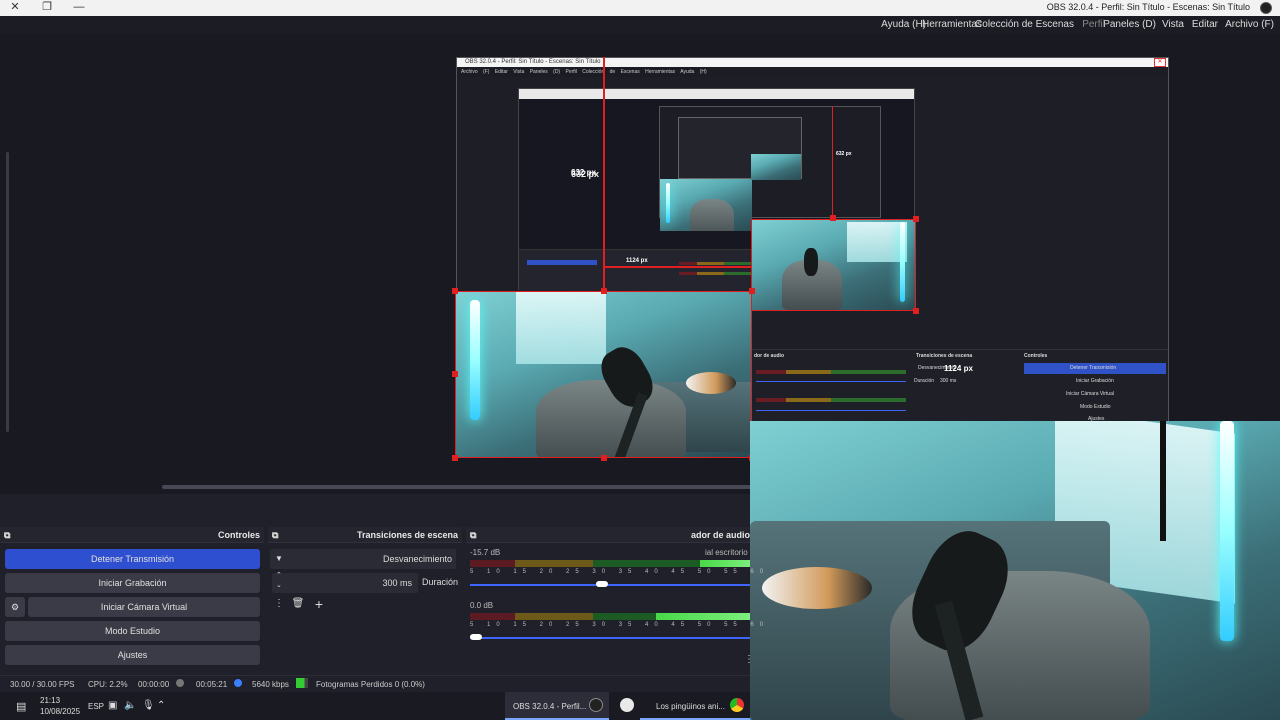  I want to click on horizontal-scrollbar, so click(457, 487).